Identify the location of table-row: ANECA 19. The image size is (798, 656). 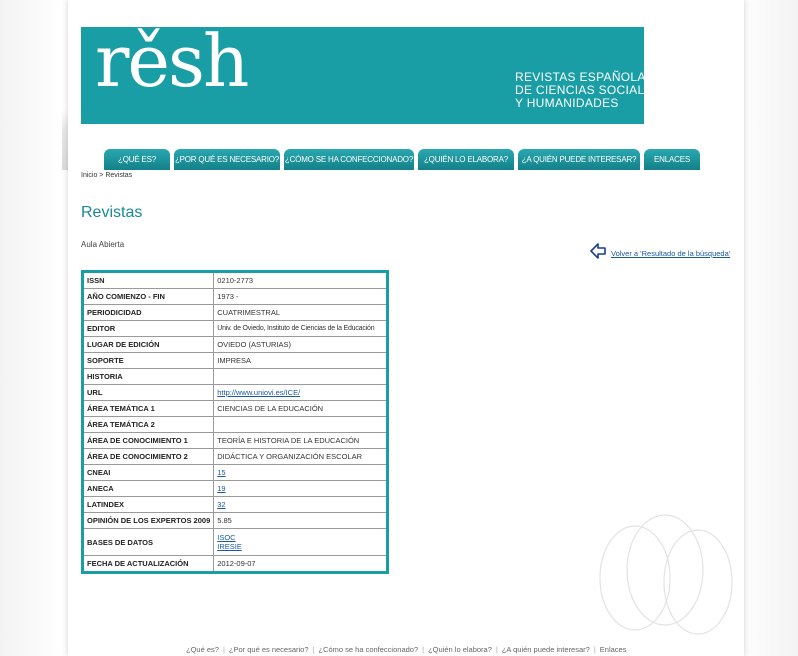
(234, 488).